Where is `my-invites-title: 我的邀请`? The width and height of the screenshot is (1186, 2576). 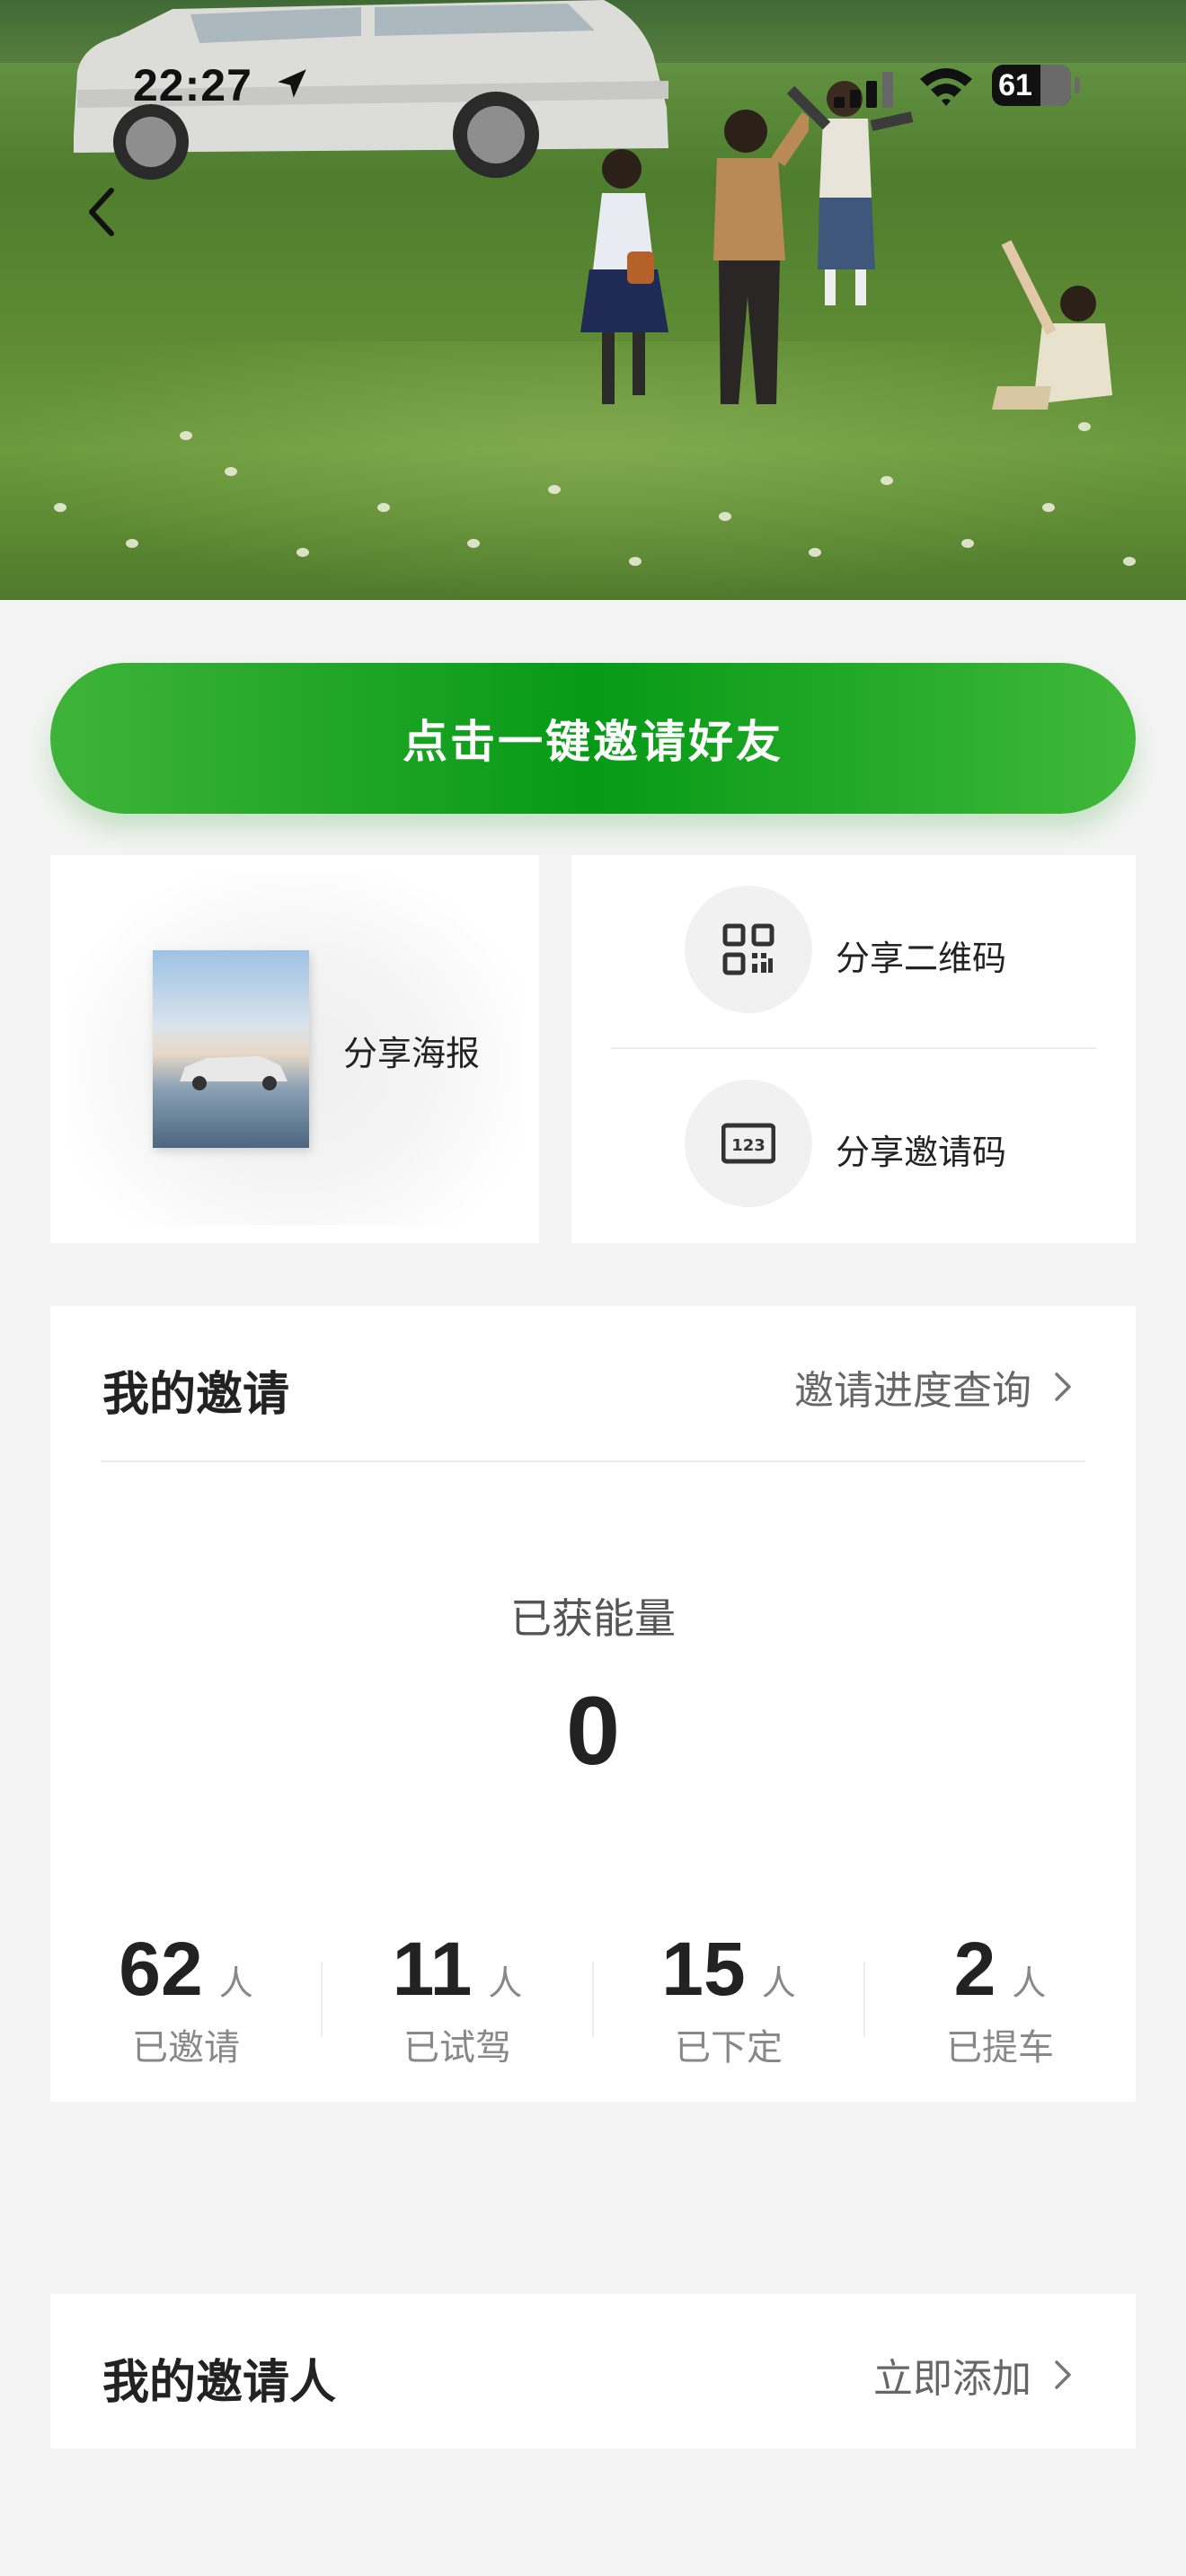 my-invites-title: 我的邀请 is located at coordinates (196, 1395).